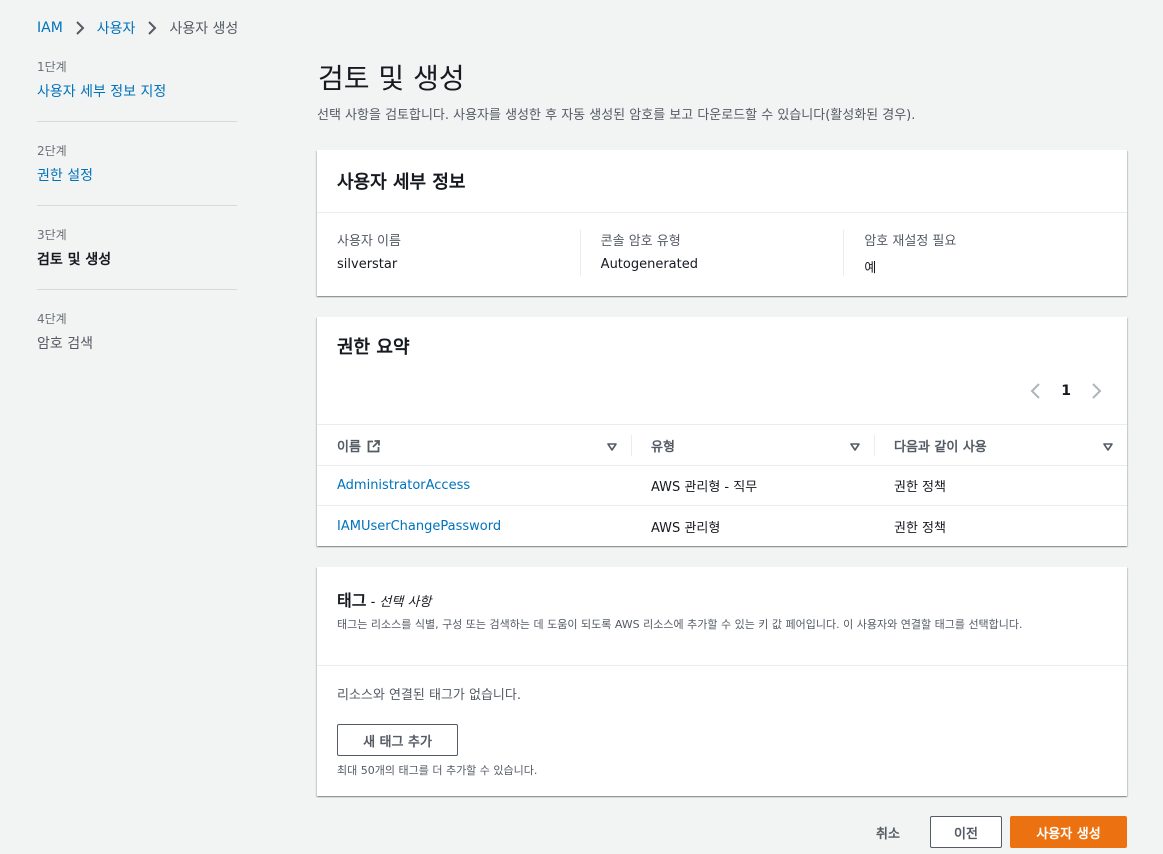 The width and height of the screenshot is (1163, 854). What do you see at coordinates (349, 447) in the screenshot?
I see `column-label: 이름` at bounding box center [349, 447].